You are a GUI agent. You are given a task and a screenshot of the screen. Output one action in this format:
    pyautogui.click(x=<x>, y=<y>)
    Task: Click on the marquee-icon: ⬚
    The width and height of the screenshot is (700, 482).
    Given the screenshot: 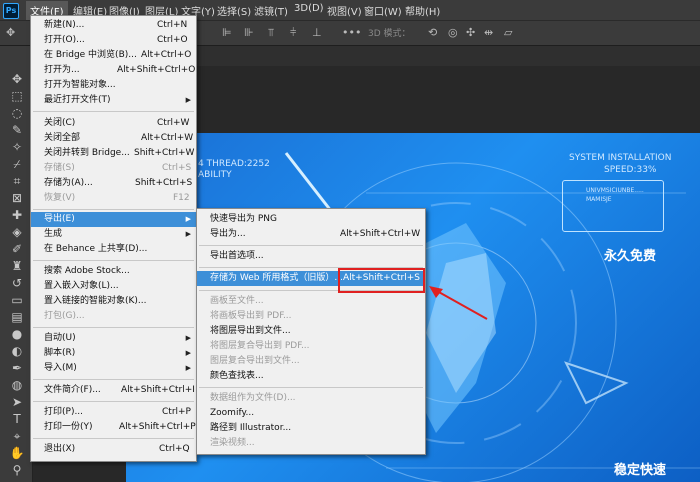 What is the action you would take?
    pyautogui.click(x=17, y=96)
    